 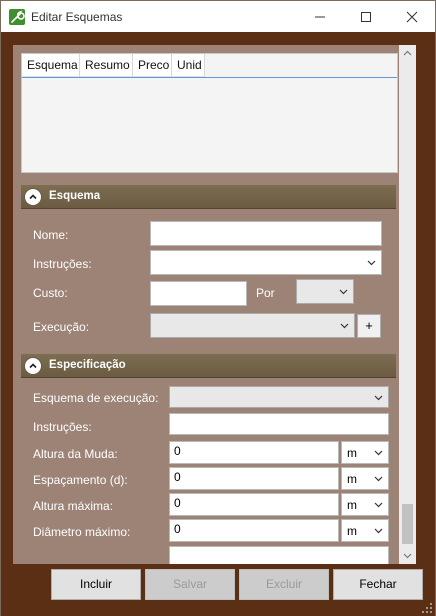 What do you see at coordinates (352, 505) in the screenshot?
I see `altura-maxima-unit: m` at bounding box center [352, 505].